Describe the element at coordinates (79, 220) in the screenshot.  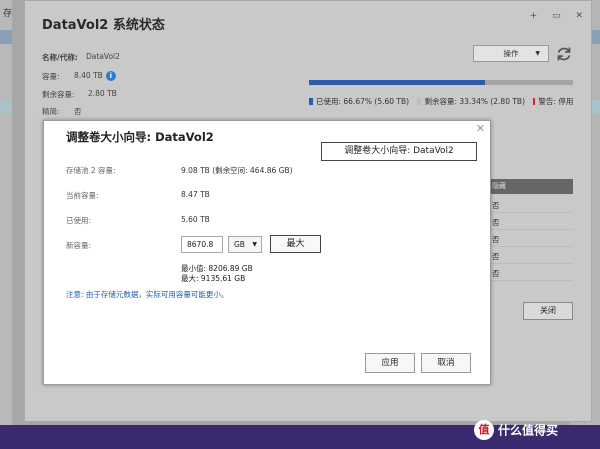
I see `used-label: 已使用:` at that location.